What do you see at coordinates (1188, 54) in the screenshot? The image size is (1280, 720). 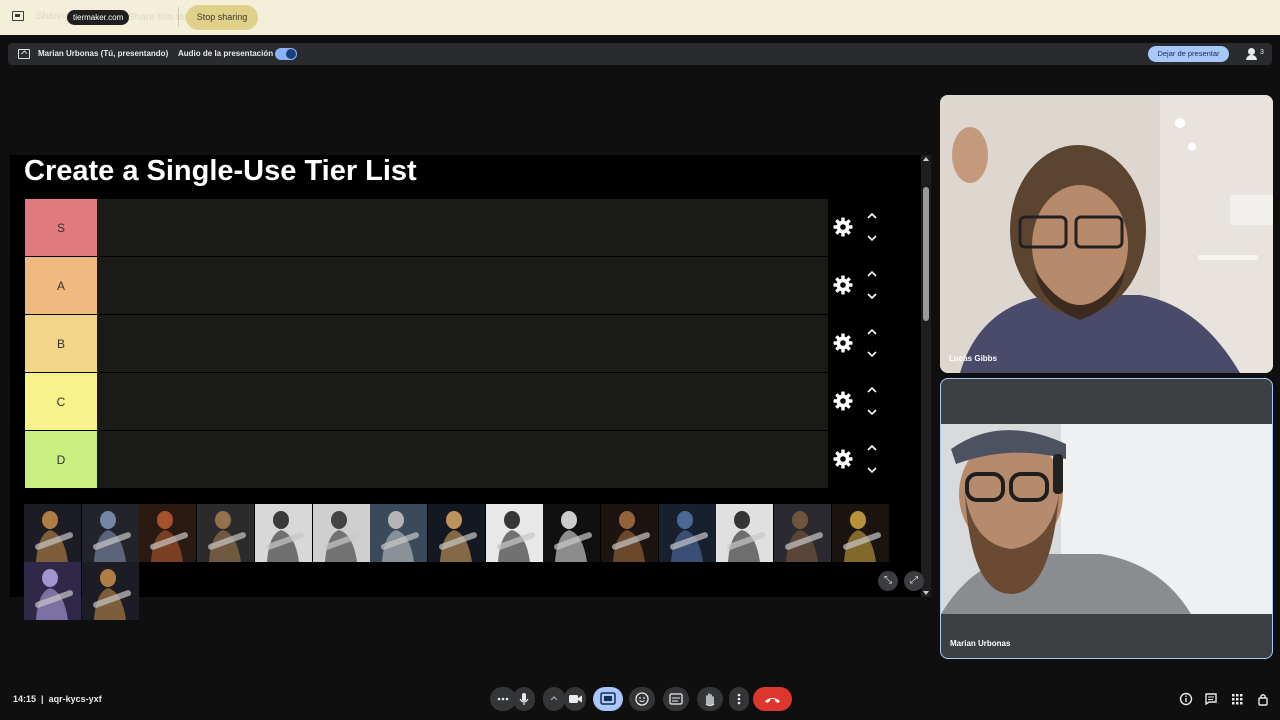 I see `stop-presenting-button: Dejar de presentar` at bounding box center [1188, 54].